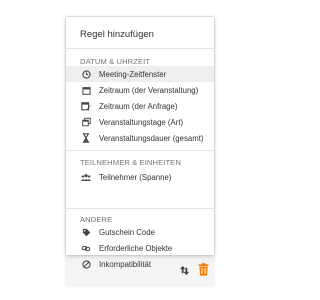 The height and width of the screenshot is (300, 320). Describe the element at coordinates (125, 264) in the screenshot. I see `menu-item-label: Inkompatibilität` at that location.